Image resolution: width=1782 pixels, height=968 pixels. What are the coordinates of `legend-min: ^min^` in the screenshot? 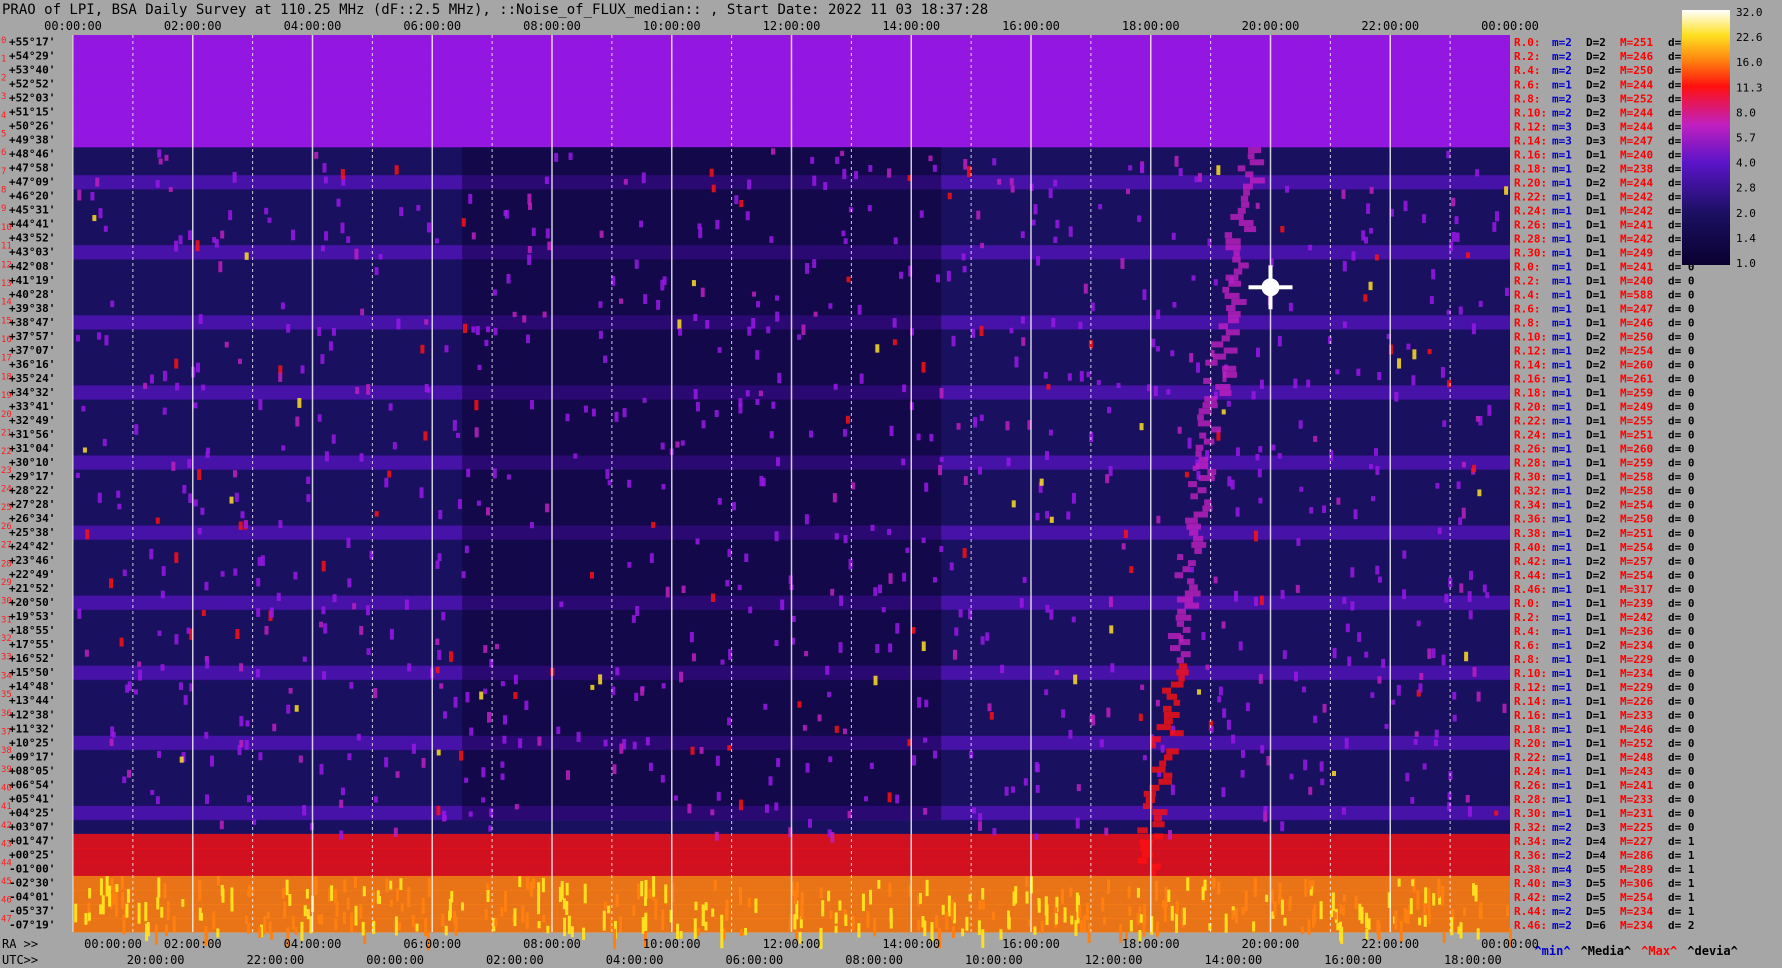 It's located at (1552, 951).